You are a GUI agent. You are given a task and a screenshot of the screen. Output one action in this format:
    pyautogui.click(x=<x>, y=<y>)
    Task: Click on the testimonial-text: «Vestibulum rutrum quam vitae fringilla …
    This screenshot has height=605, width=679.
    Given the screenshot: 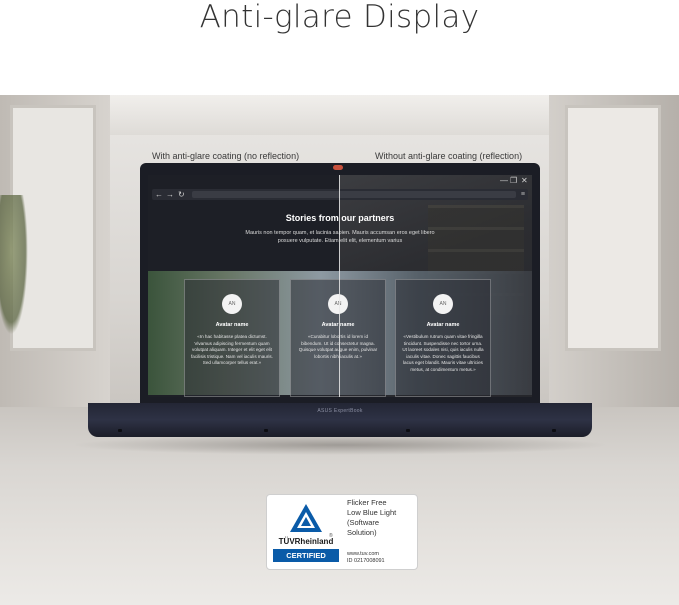 What is the action you would take?
    pyautogui.click(x=443, y=353)
    